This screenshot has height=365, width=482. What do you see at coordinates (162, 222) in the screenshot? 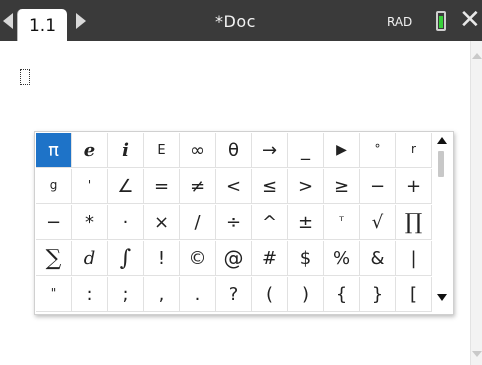
I see `symbol-cell: ×` at bounding box center [162, 222].